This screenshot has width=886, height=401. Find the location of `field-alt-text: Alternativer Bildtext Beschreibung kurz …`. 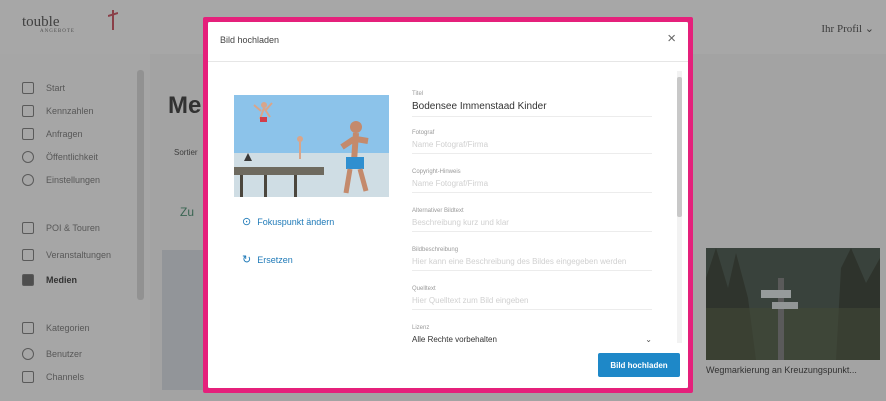

field-alt-text: Alternativer Bildtext Beschreibung kurz … is located at coordinates (532, 227).